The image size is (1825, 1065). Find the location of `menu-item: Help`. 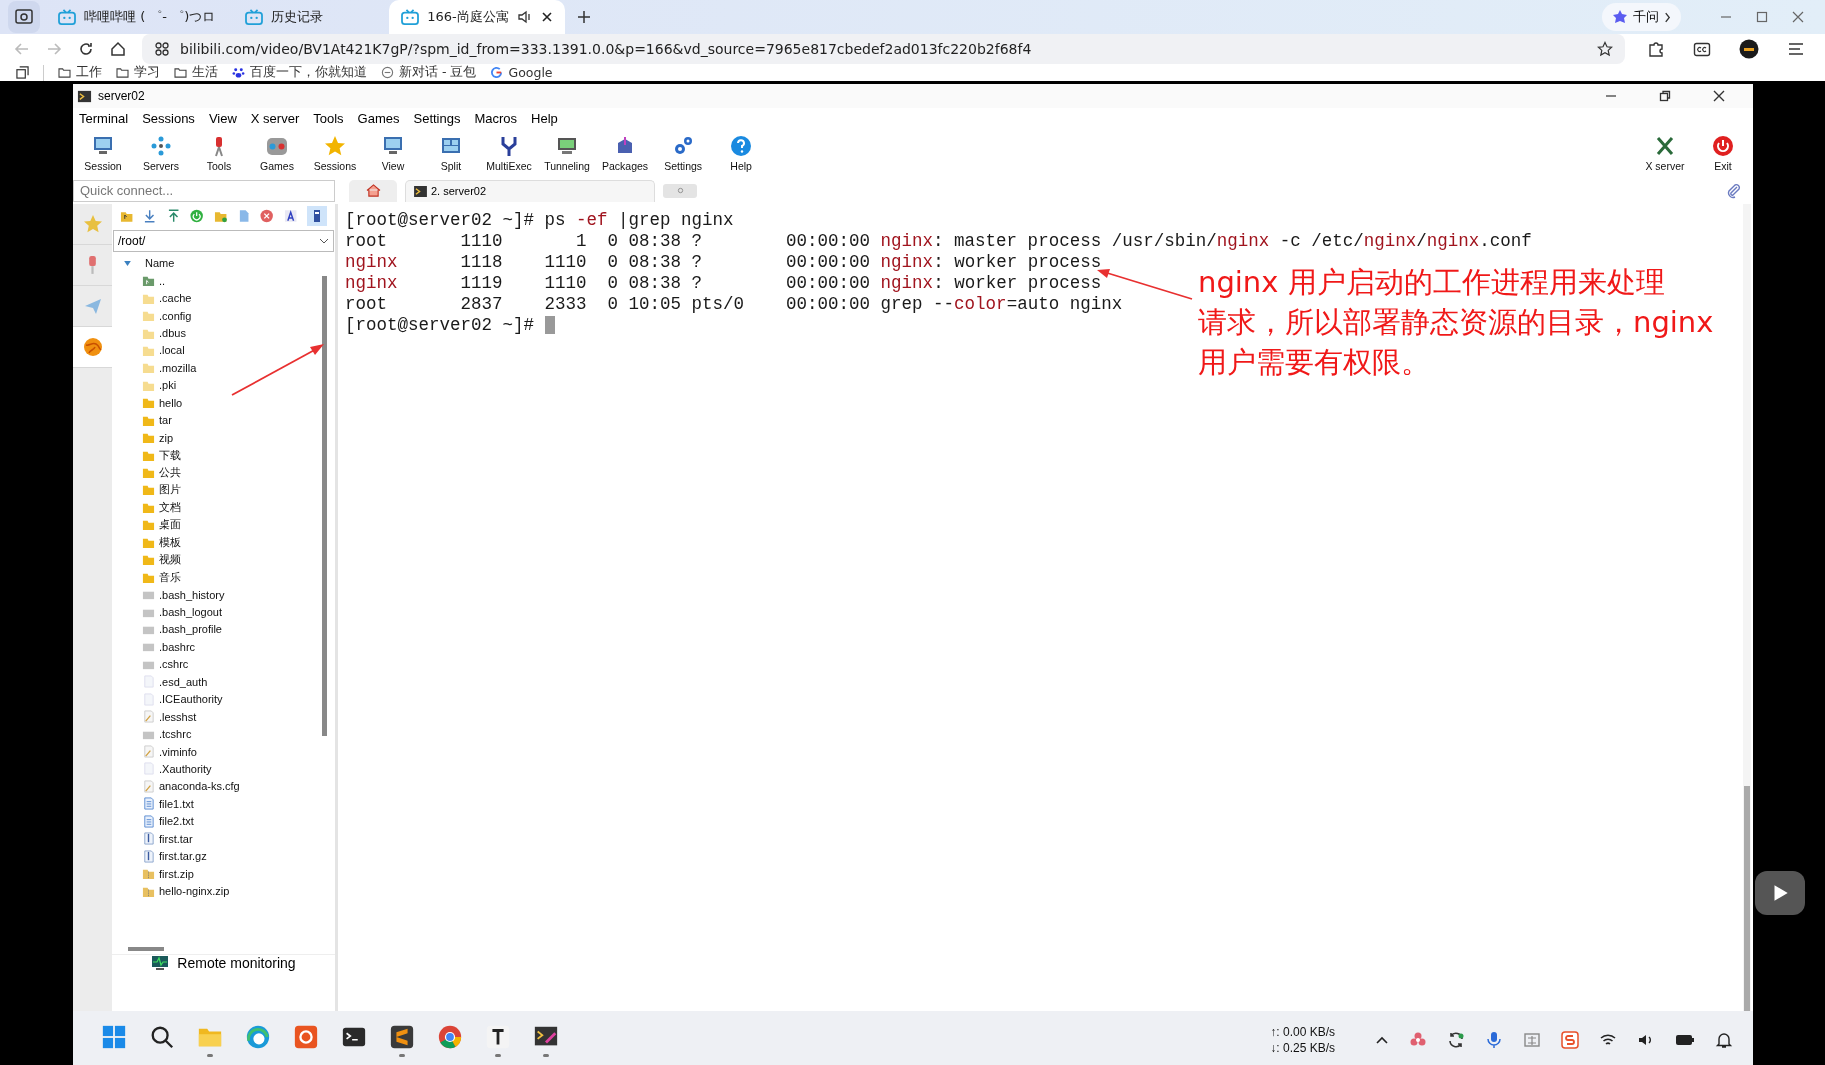

menu-item: Help is located at coordinates (544, 118).